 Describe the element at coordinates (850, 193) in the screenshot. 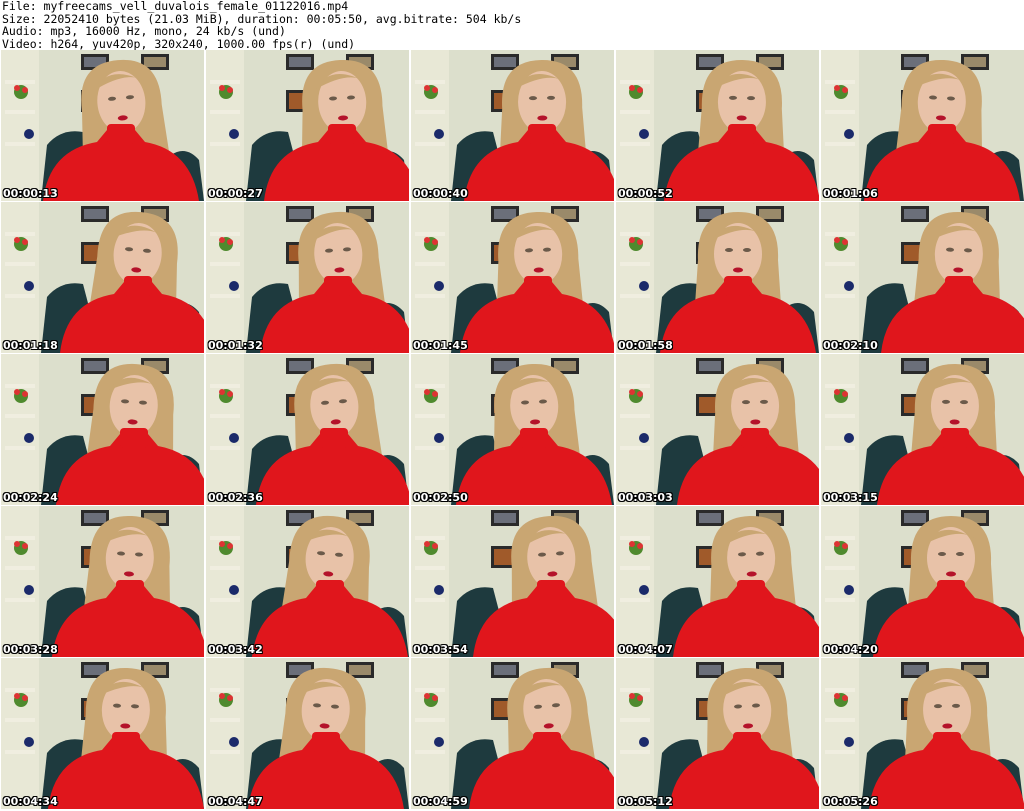

I see `timestamp-label: 00:01:06` at that location.